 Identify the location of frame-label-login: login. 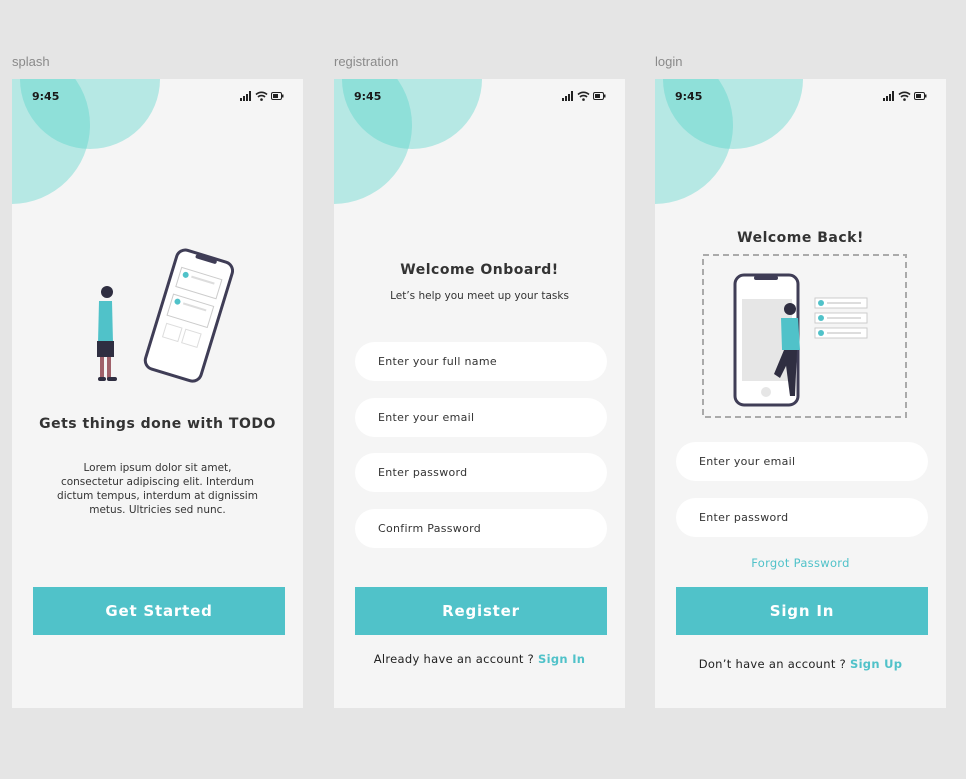
(669, 61).